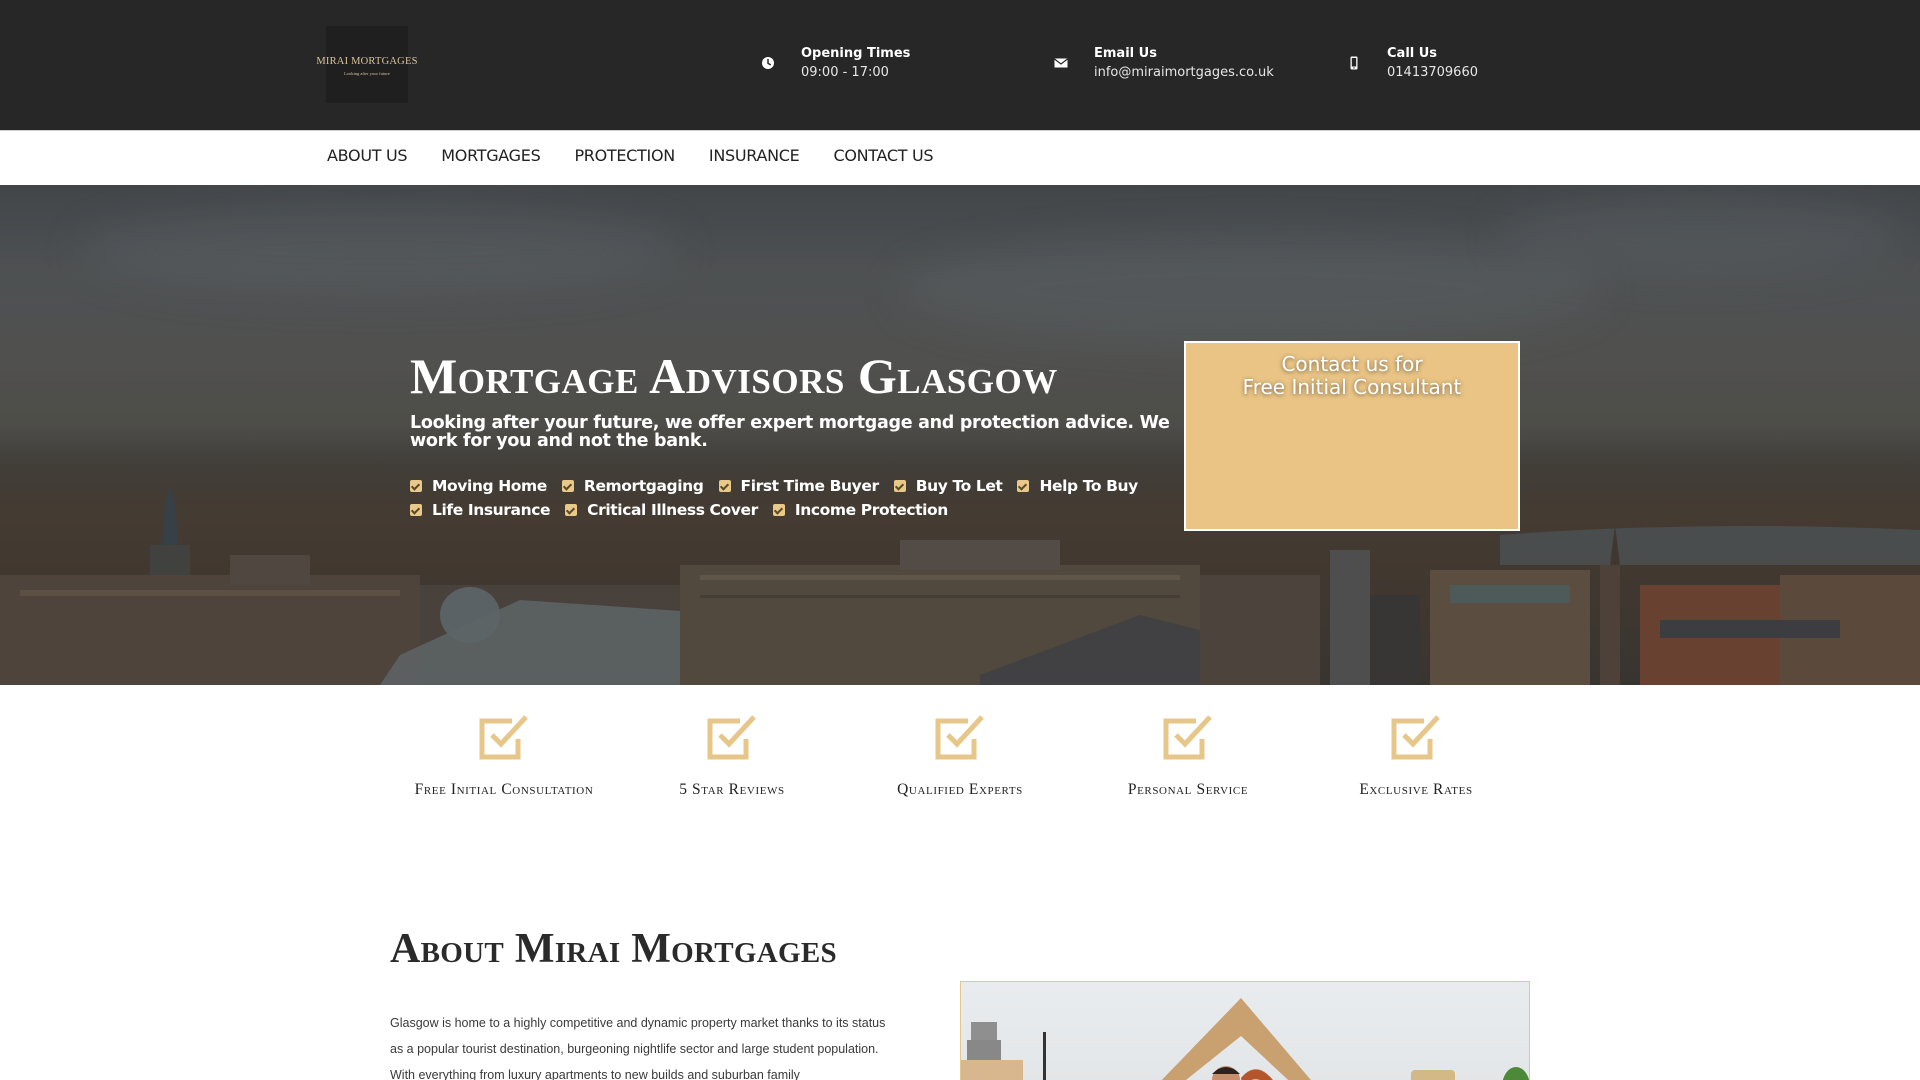 The width and height of the screenshot is (1920, 1080). What do you see at coordinates (871, 510) in the screenshot?
I see `checklist-item-label: Income Protection` at bounding box center [871, 510].